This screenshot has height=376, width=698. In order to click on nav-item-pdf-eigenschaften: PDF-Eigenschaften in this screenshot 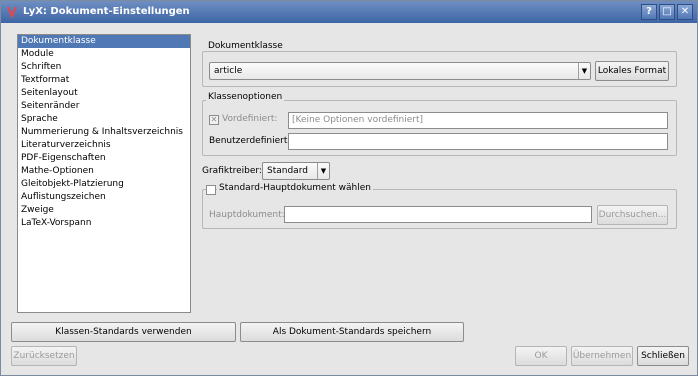, I will do `click(104, 158)`.